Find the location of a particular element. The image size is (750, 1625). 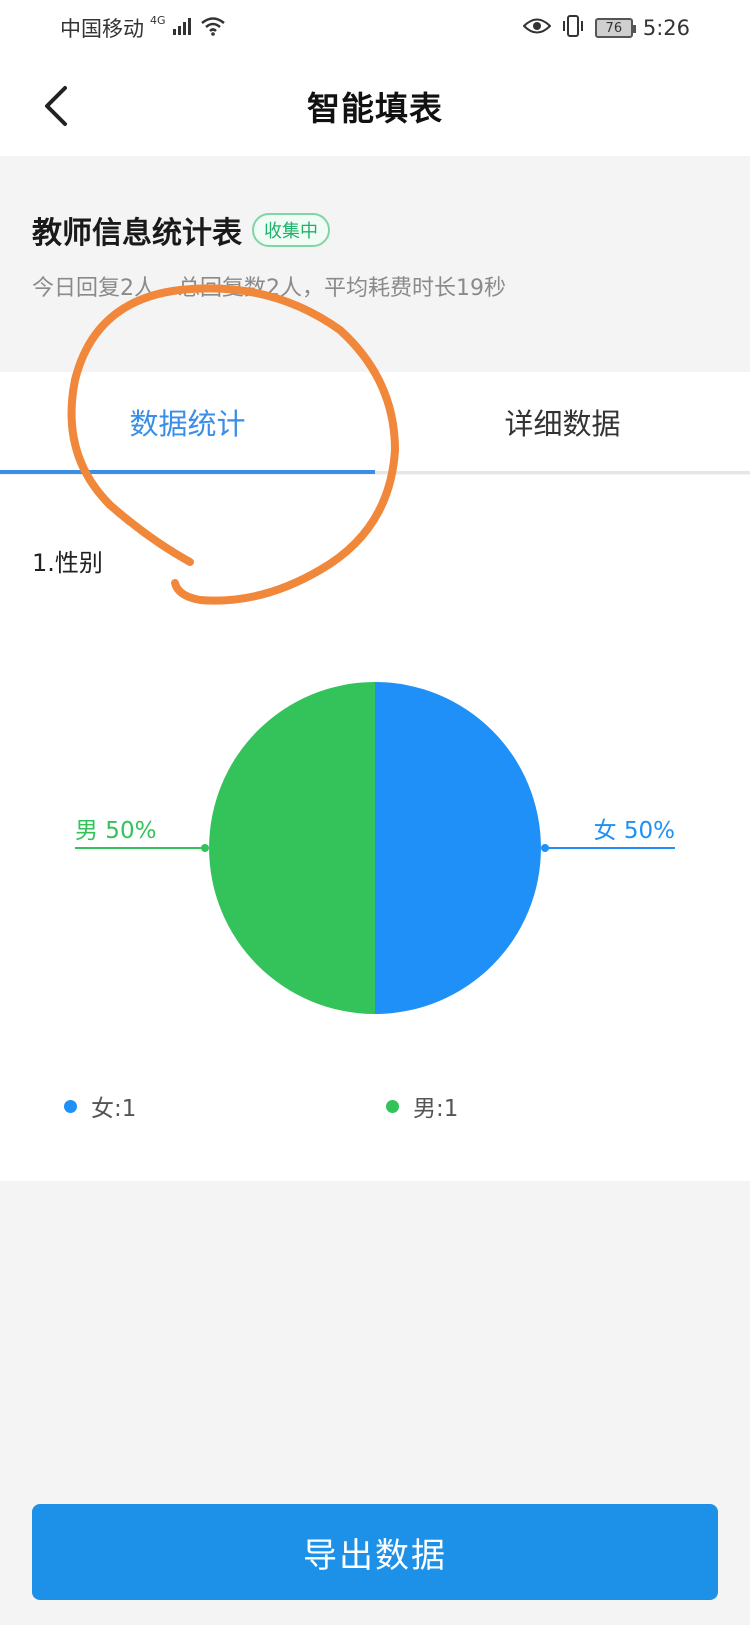

slice-label-0: 女 50% is located at coordinates (634, 831).